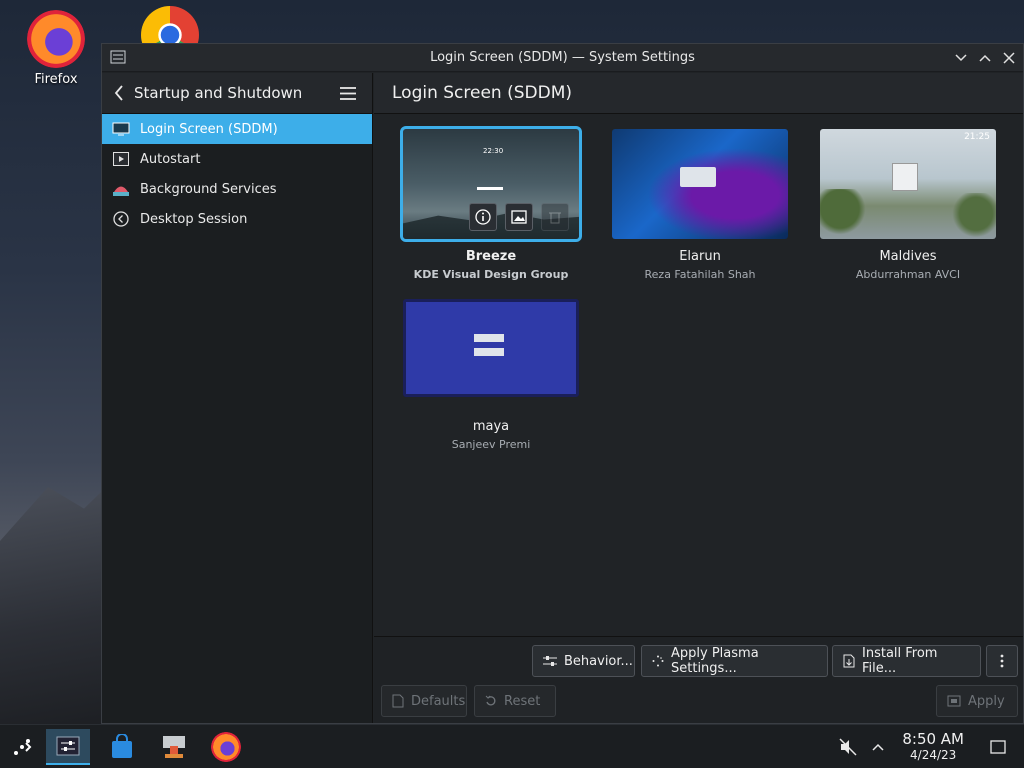  I want to click on sidebar-item-label: Login Screen (SDDM), so click(209, 129).